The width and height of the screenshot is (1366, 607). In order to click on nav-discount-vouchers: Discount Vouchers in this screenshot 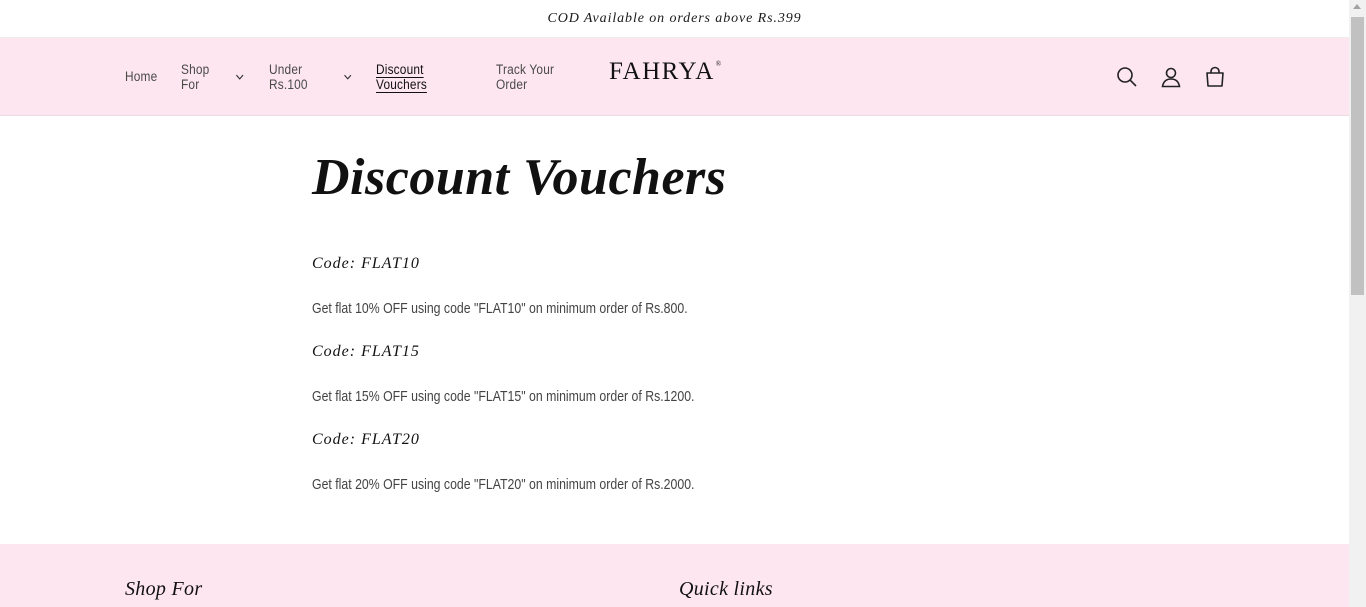, I will do `click(422, 77)`.